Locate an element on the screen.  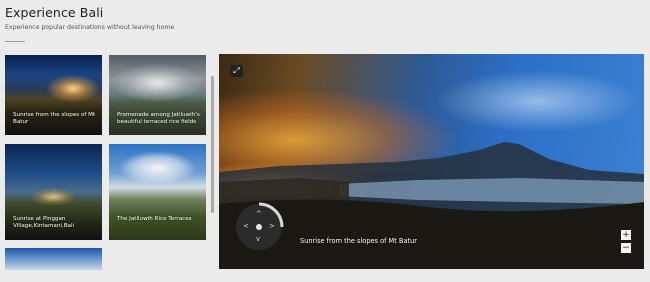
pan-up-icon: ^ is located at coordinates (259, 214).